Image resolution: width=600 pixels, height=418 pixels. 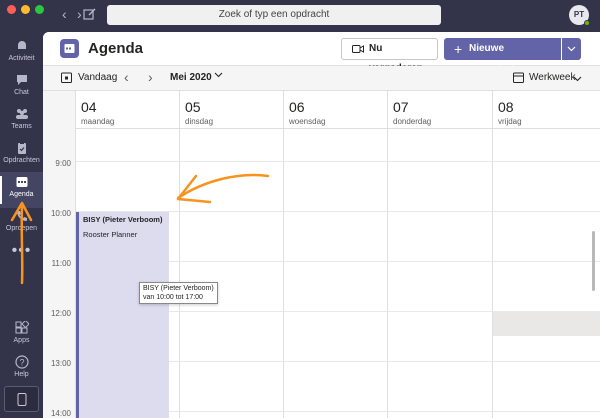 What do you see at coordinates (22, 327) in the screenshot?
I see `apps-icon` at bounding box center [22, 327].